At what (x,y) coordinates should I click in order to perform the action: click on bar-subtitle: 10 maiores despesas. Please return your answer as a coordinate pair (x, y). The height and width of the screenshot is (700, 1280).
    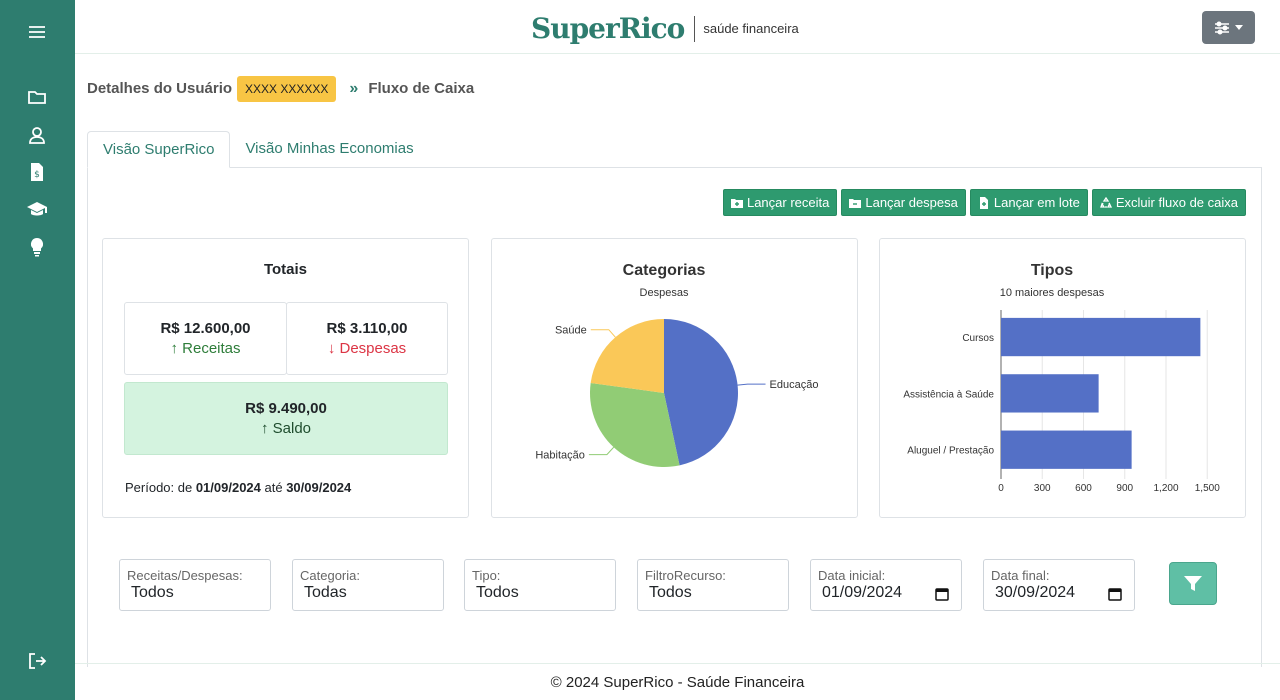
    Looking at the image, I should click on (1052, 293).